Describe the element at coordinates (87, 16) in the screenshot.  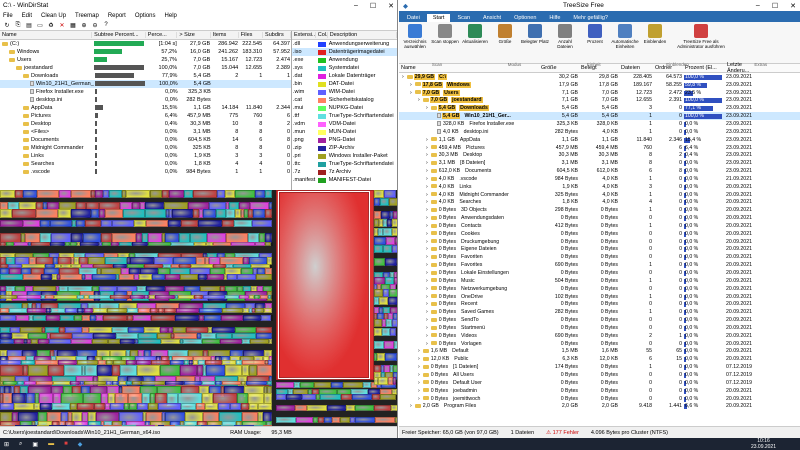
I see `menu-item-treemap: Treemap` at that location.